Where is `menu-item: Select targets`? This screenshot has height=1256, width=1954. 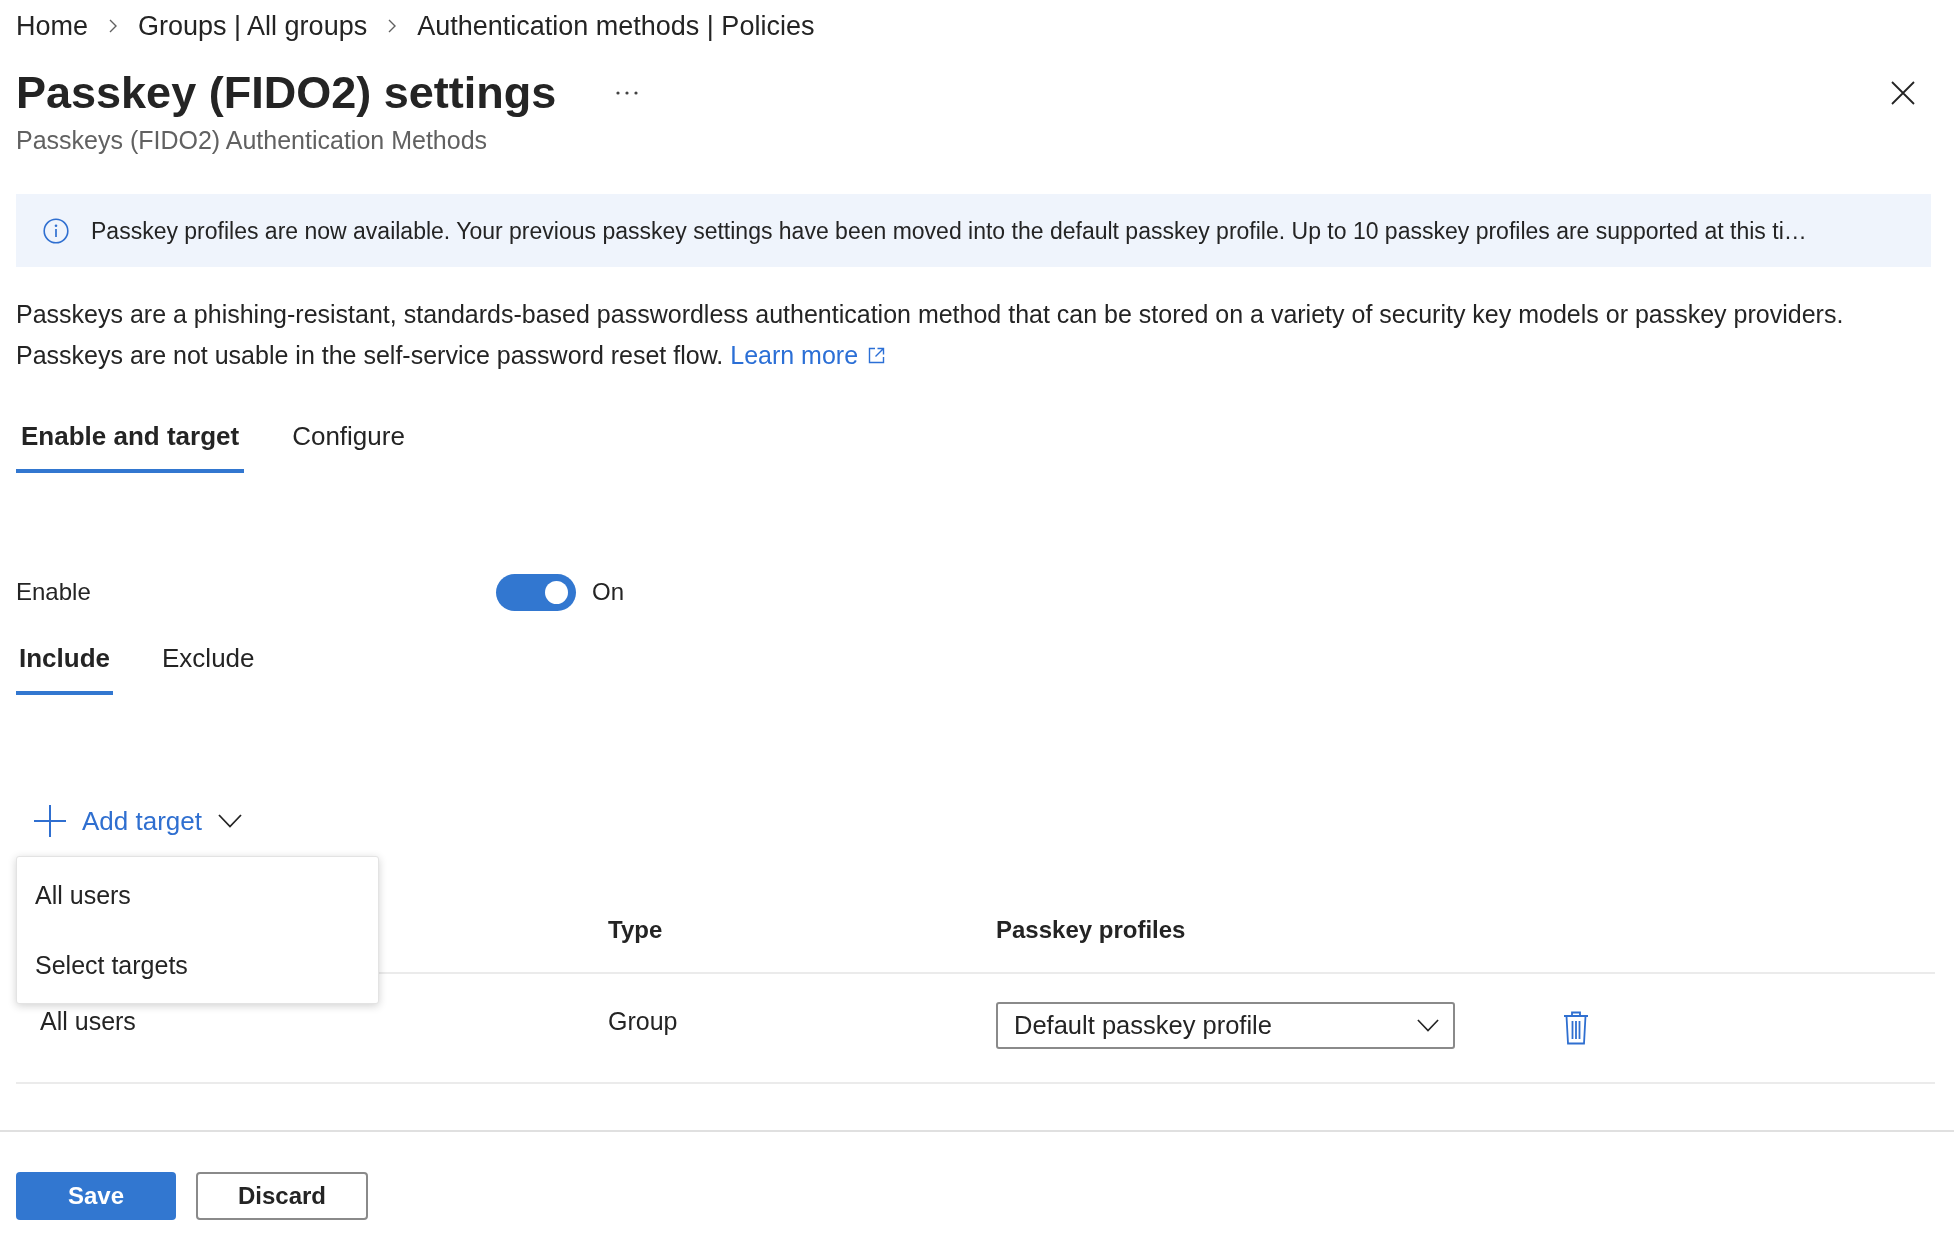
menu-item: Select targets is located at coordinates (197, 965).